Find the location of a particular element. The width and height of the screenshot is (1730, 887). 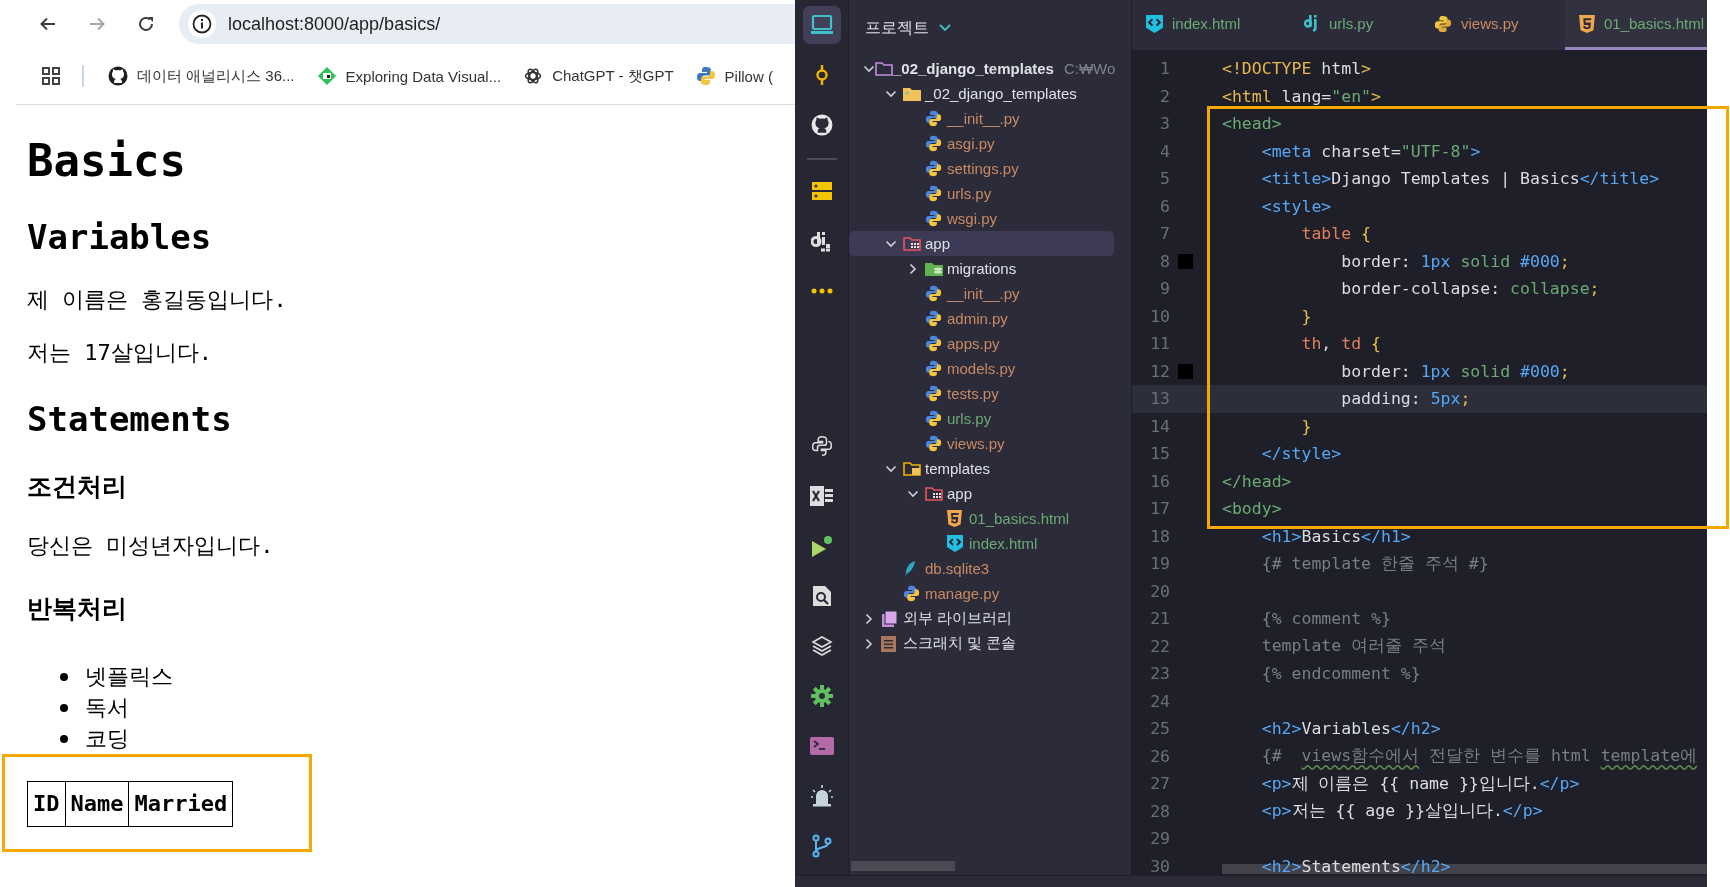

line-number: 8 is located at coordinates (1164, 261).